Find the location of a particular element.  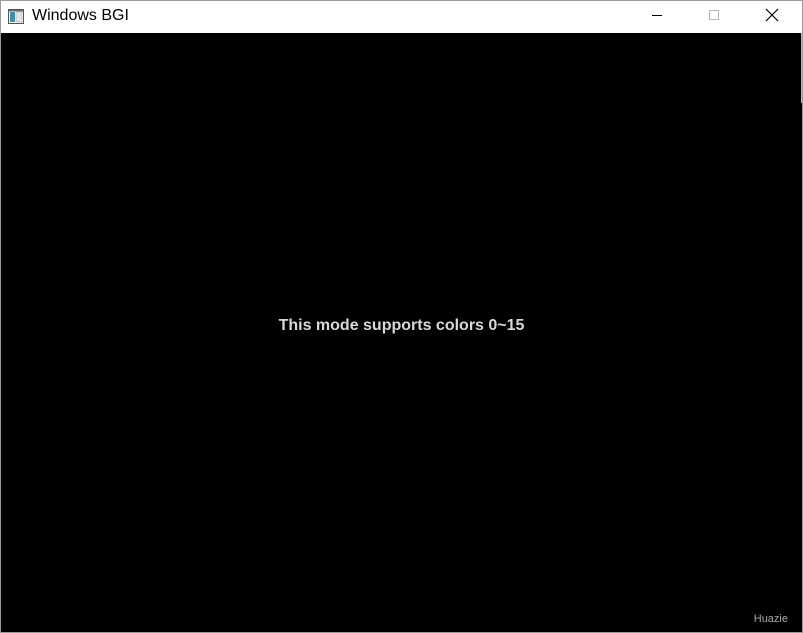

author-signature: Huazie is located at coordinates (770, 619).